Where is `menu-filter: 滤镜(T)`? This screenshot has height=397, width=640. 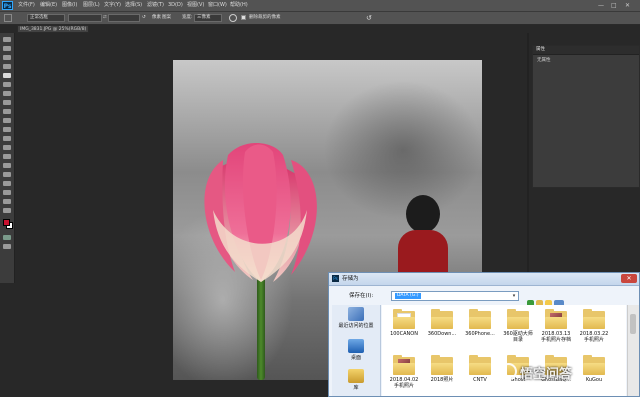
menu-filter: 滤镜(T) is located at coordinates (155, 5).